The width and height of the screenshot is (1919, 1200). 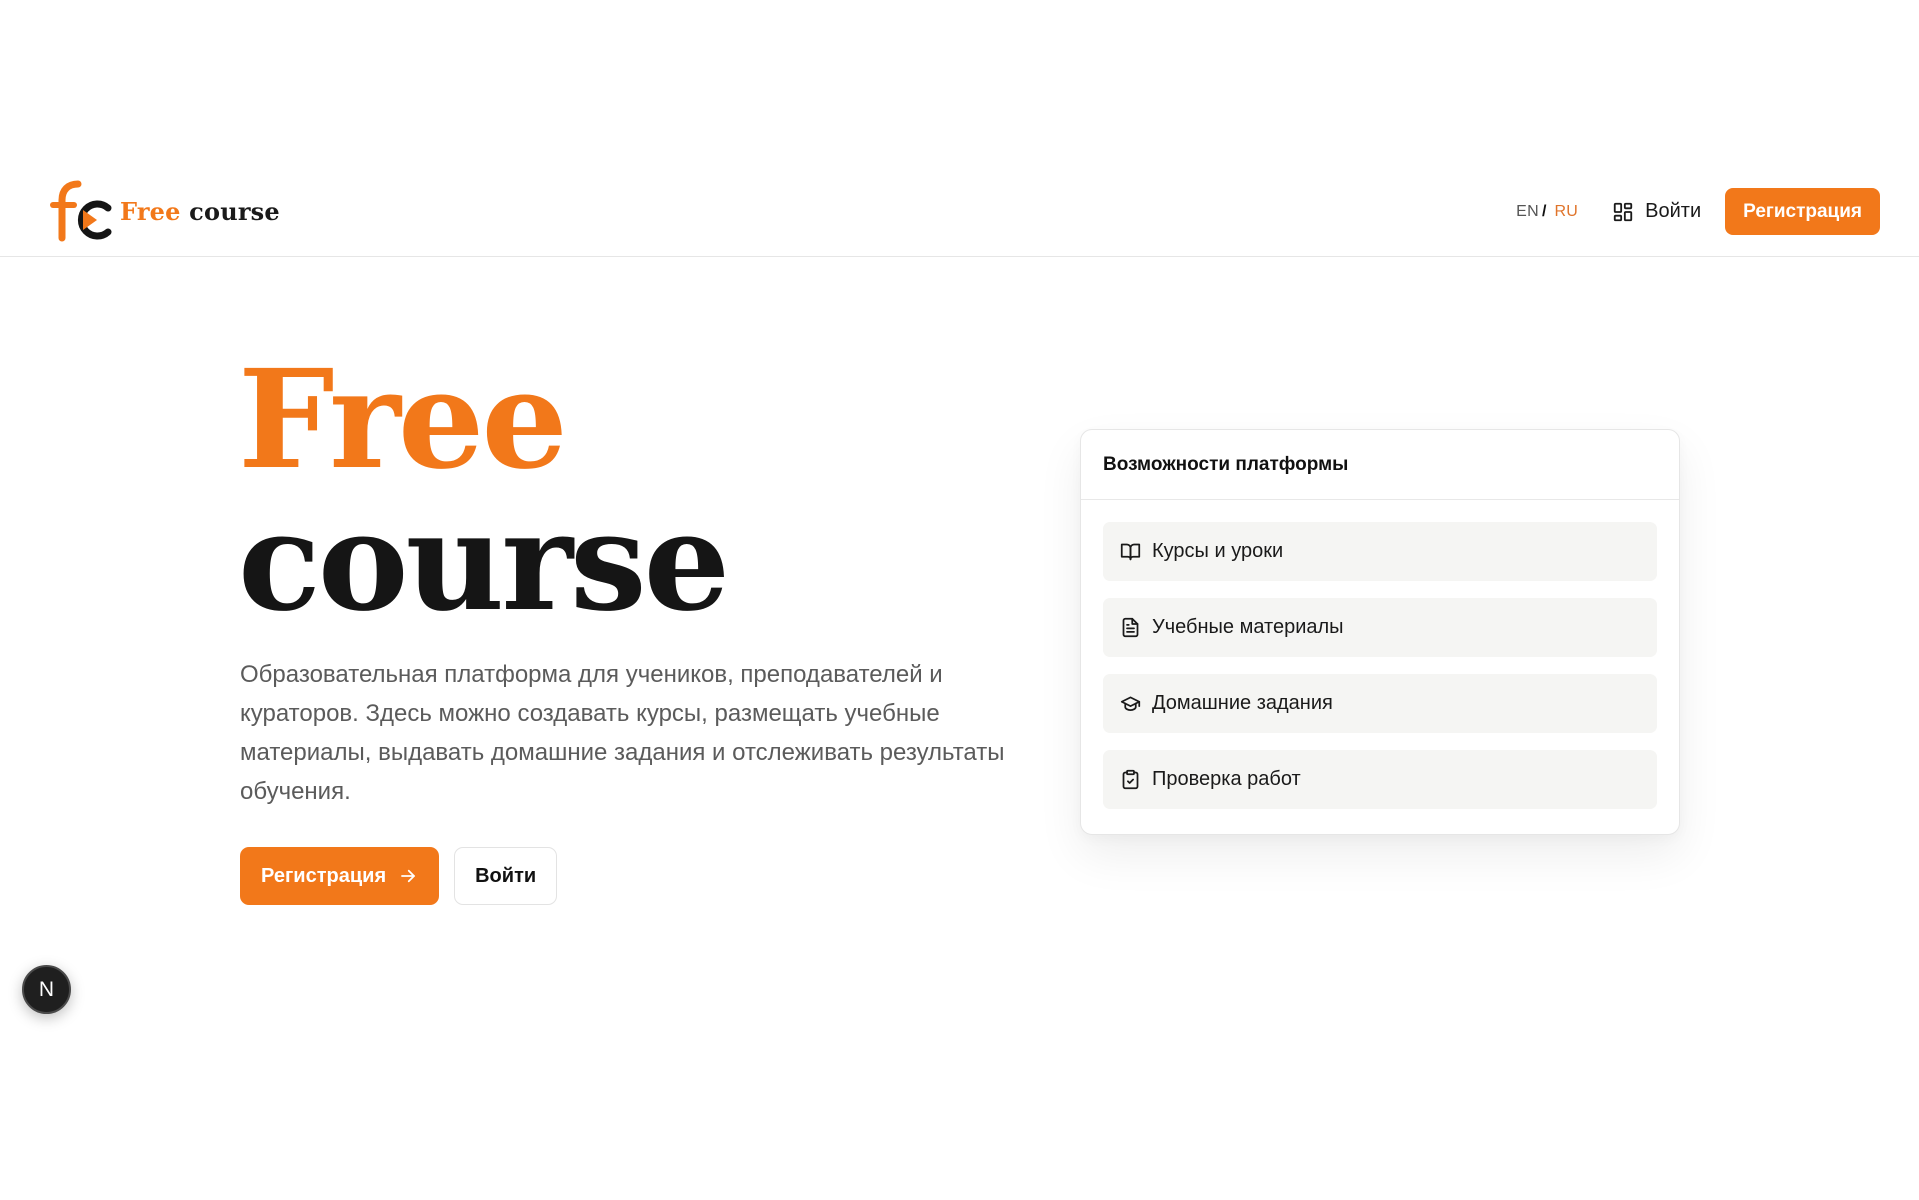 What do you see at coordinates (1380, 465) in the screenshot?
I see `features-title: Возможности платформы` at bounding box center [1380, 465].